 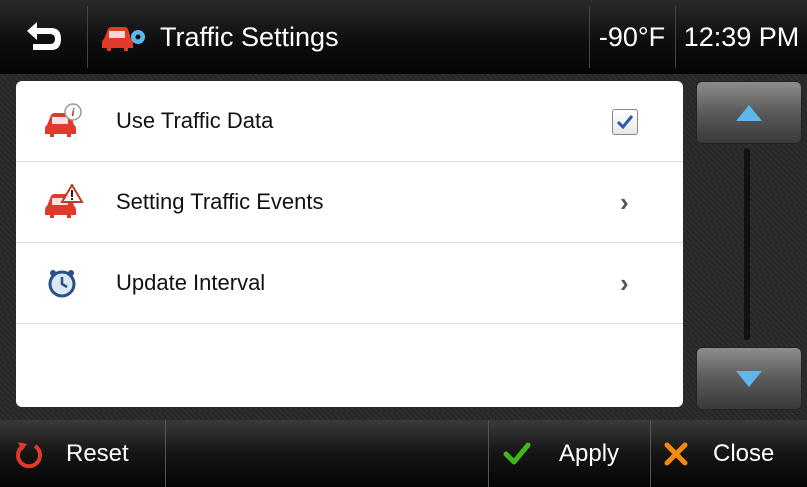 What do you see at coordinates (195, 120) in the screenshot?
I see `list-item-label: Use Traffic Data` at bounding box center [195, 120].